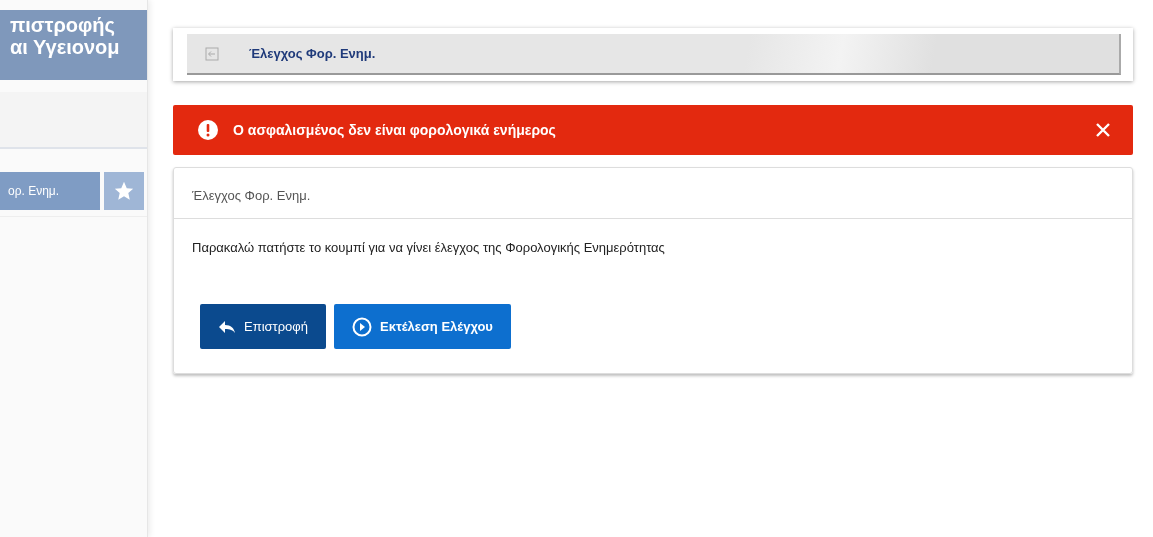  I want to click on play-circle-icon, so click(362, 326).